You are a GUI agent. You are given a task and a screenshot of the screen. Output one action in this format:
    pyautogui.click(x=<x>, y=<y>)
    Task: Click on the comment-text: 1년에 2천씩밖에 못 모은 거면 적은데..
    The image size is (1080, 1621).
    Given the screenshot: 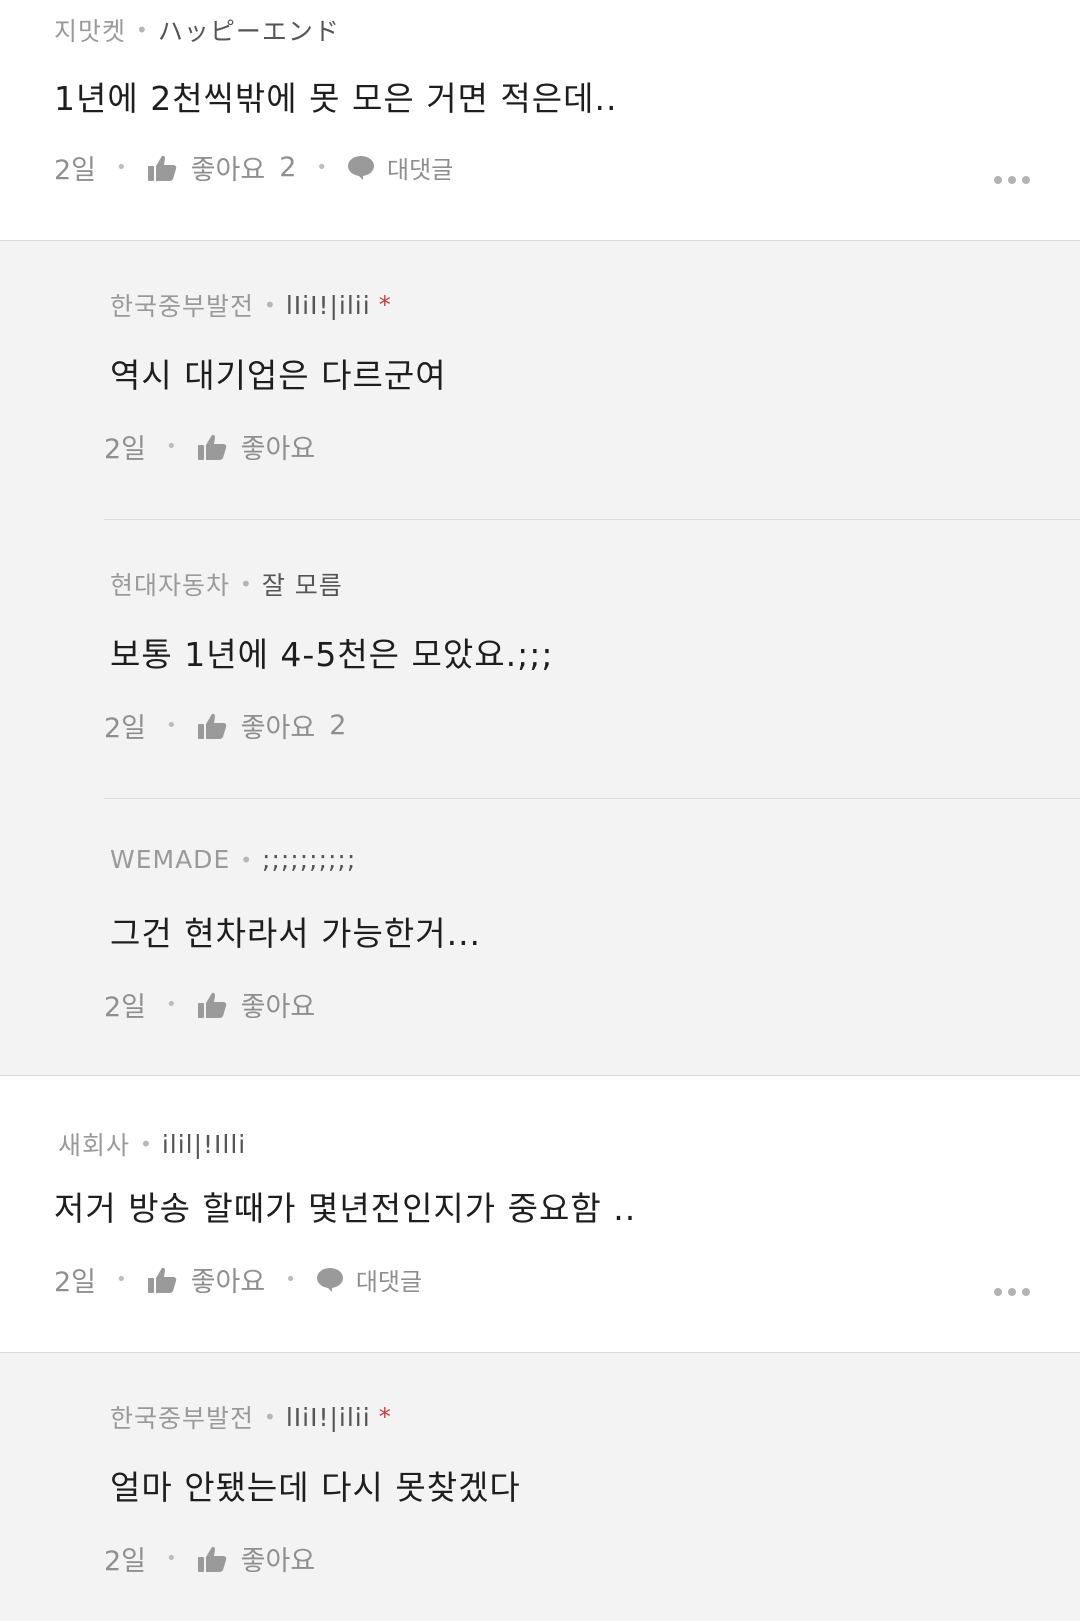 What is the action you would take?
    pyautogui.click(x=336, y=98)
    